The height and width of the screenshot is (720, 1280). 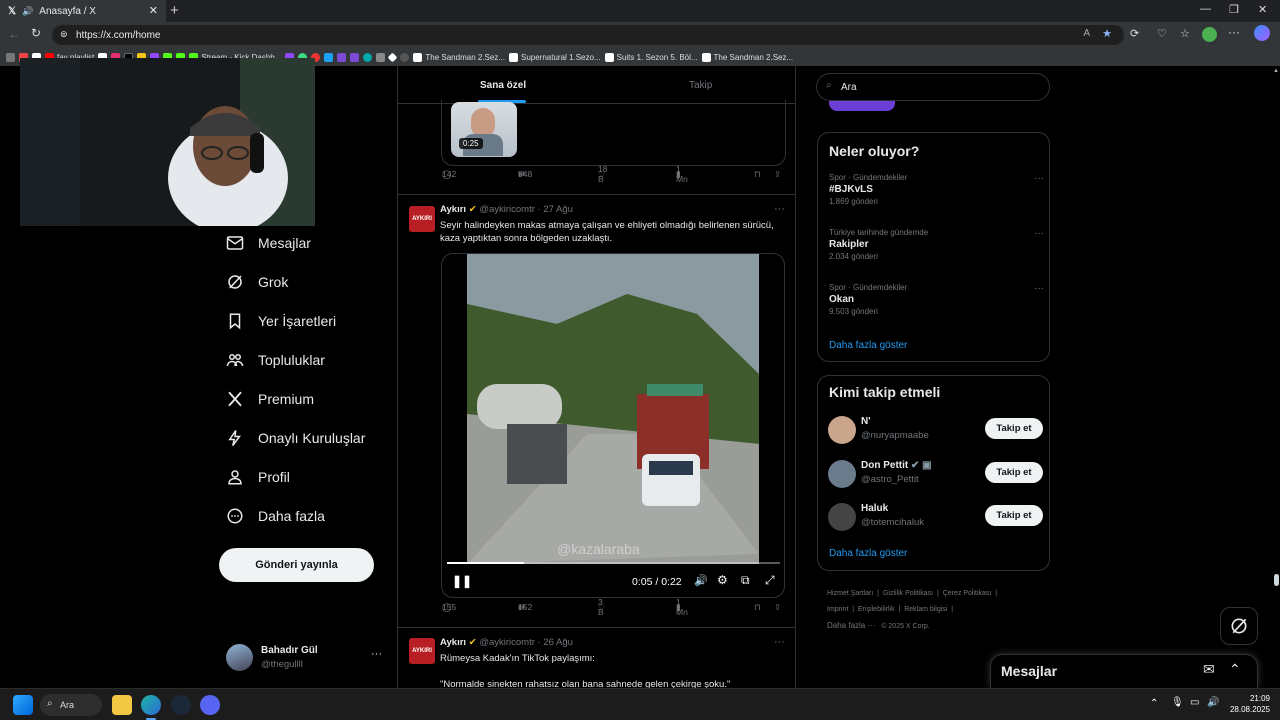 What do you see at coordinates (462, 581) in the screenshot?
I see `pause-icon: ❚❚` at bounding box center [462, 581].